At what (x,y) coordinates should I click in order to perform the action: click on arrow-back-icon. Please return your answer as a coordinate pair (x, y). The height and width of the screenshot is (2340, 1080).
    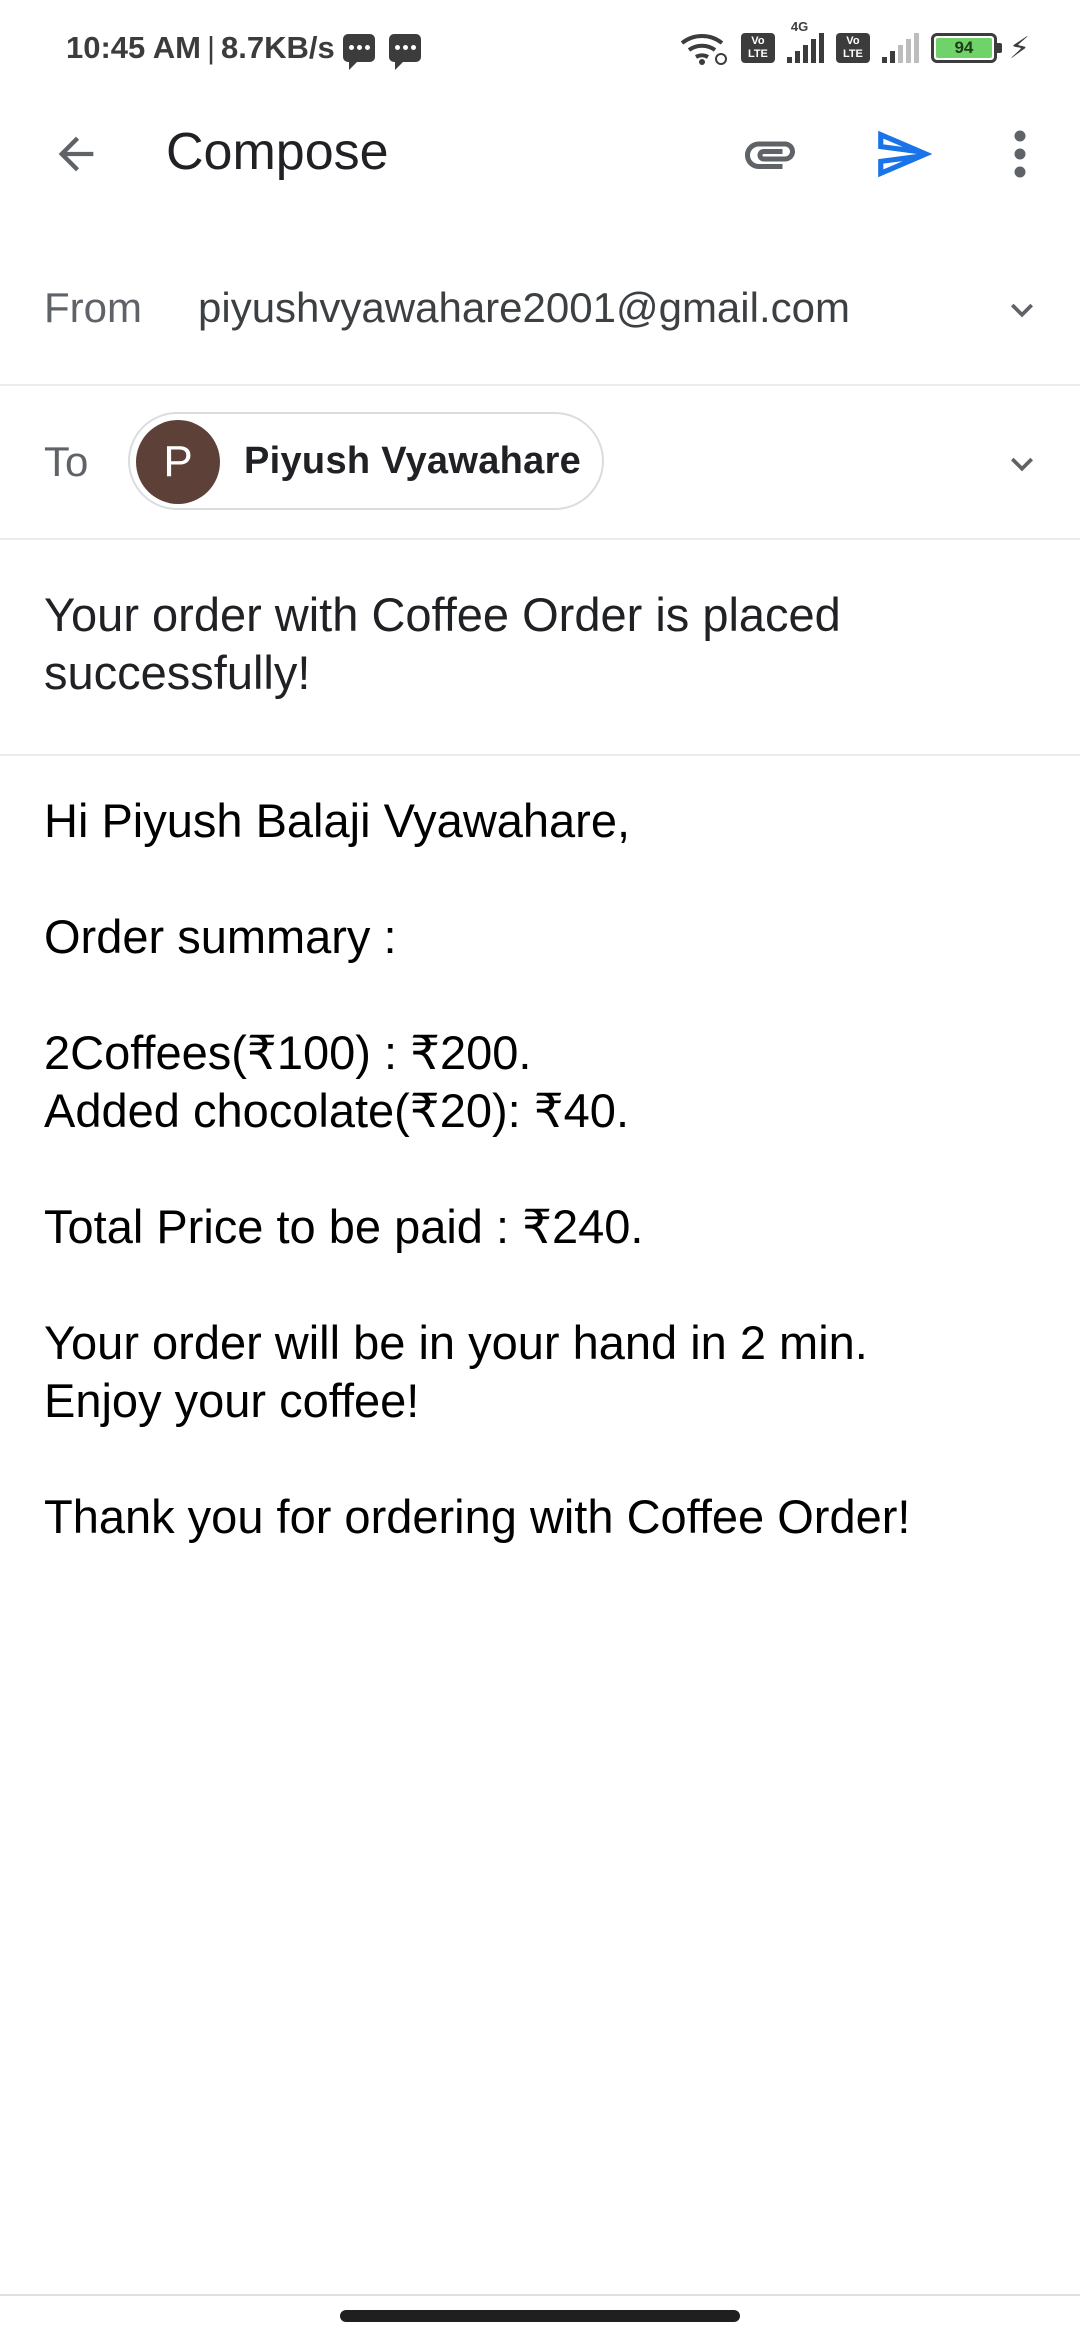
    Looking at the image, I should click on (76, 154).